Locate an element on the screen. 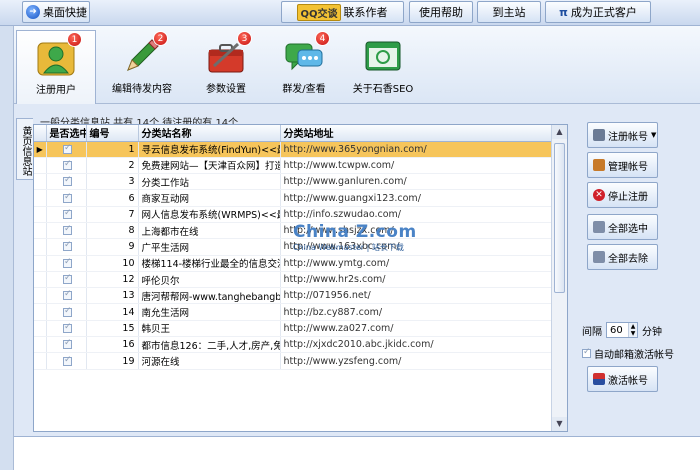 The image size is (700, 470). table-row: 15韩贝王http://www.za027.com/ is located at coordinates (294, 329).